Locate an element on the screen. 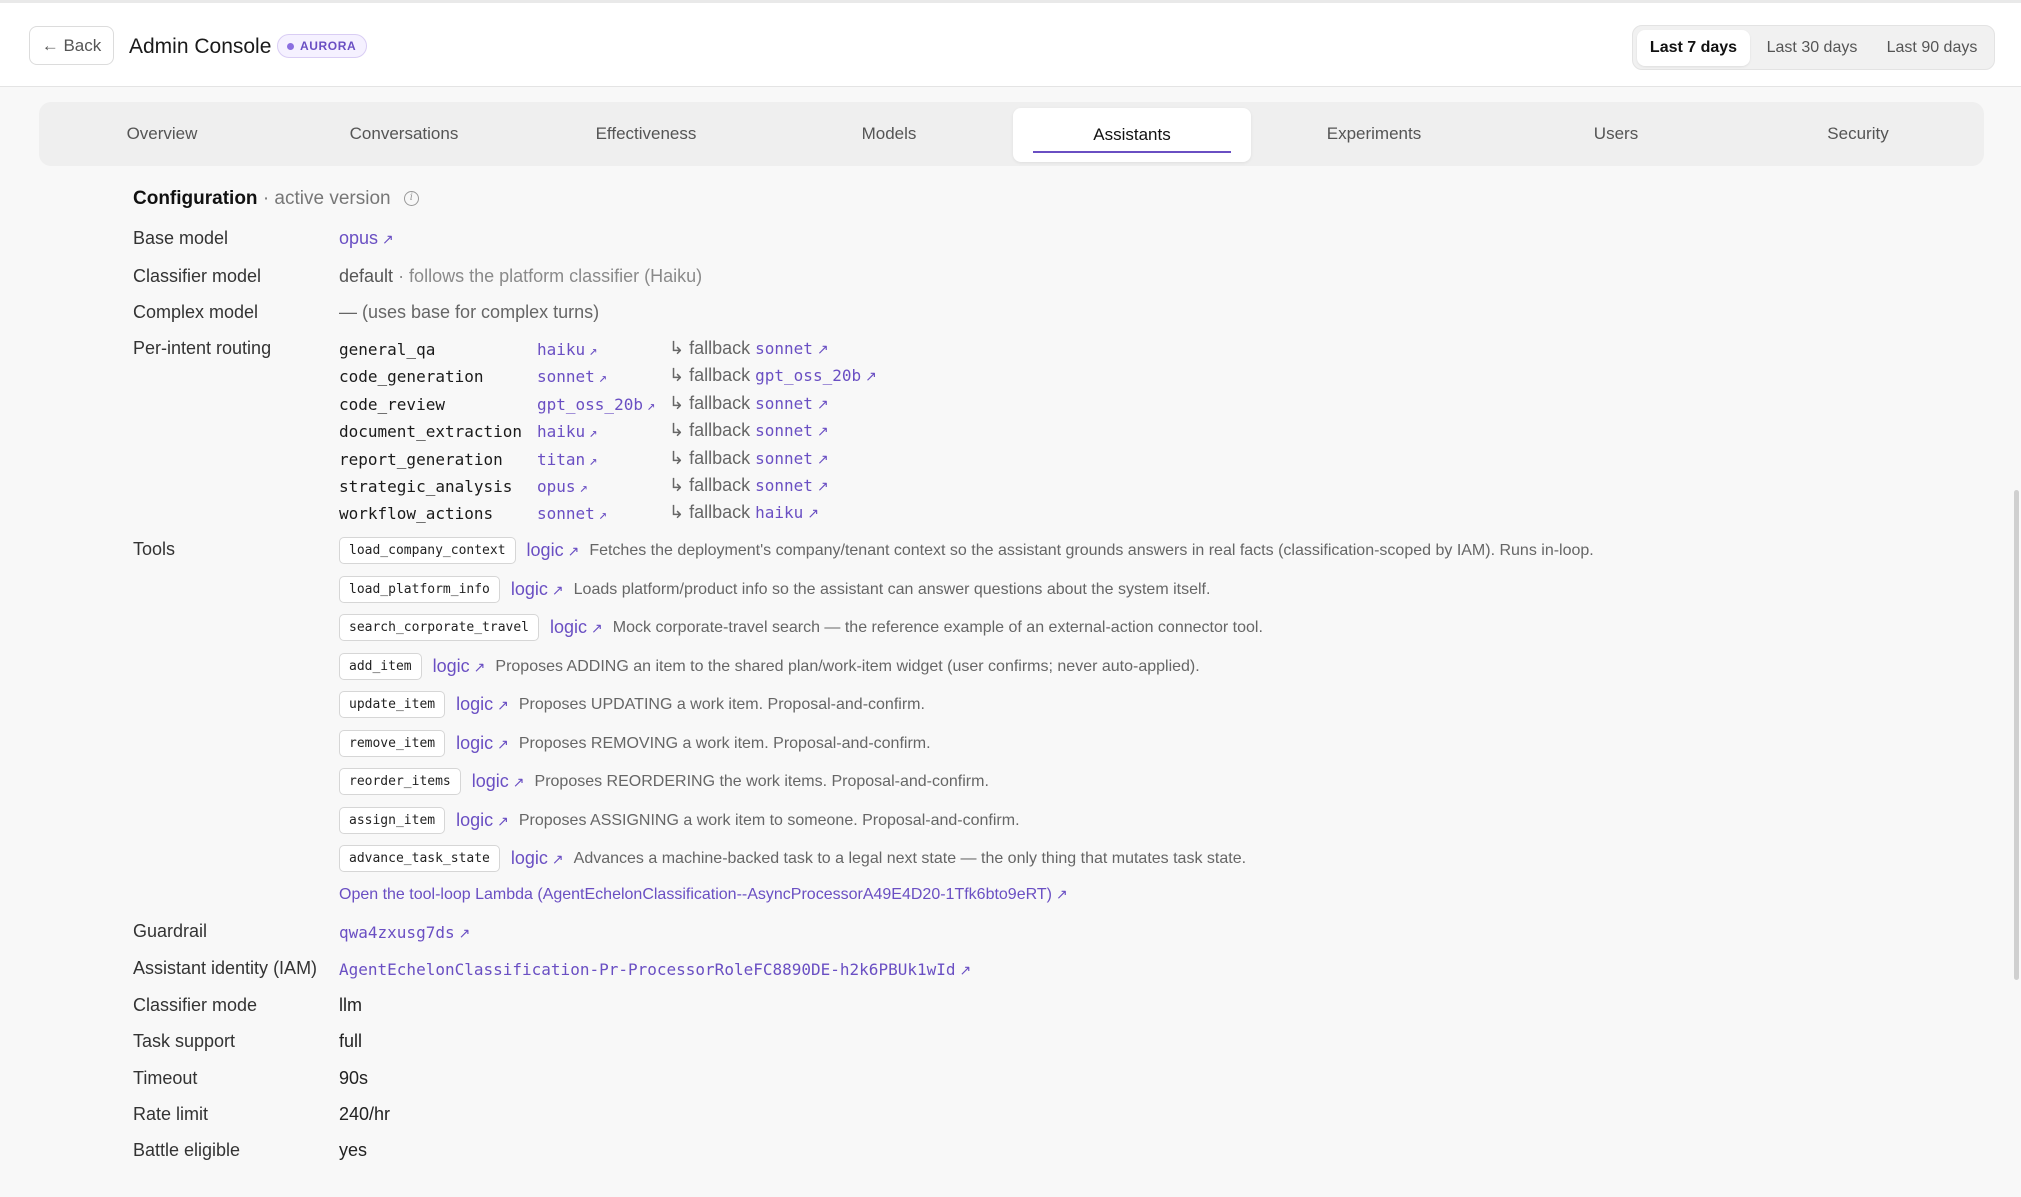 The image size is (2021, 1197). info-icon: i is located at coordinates (411, 199).